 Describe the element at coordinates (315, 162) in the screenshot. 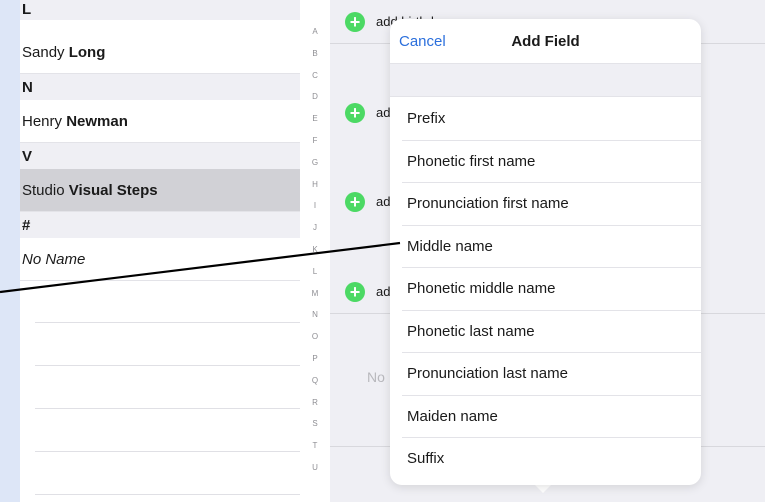

I see `index-letter-g: G` at that location.